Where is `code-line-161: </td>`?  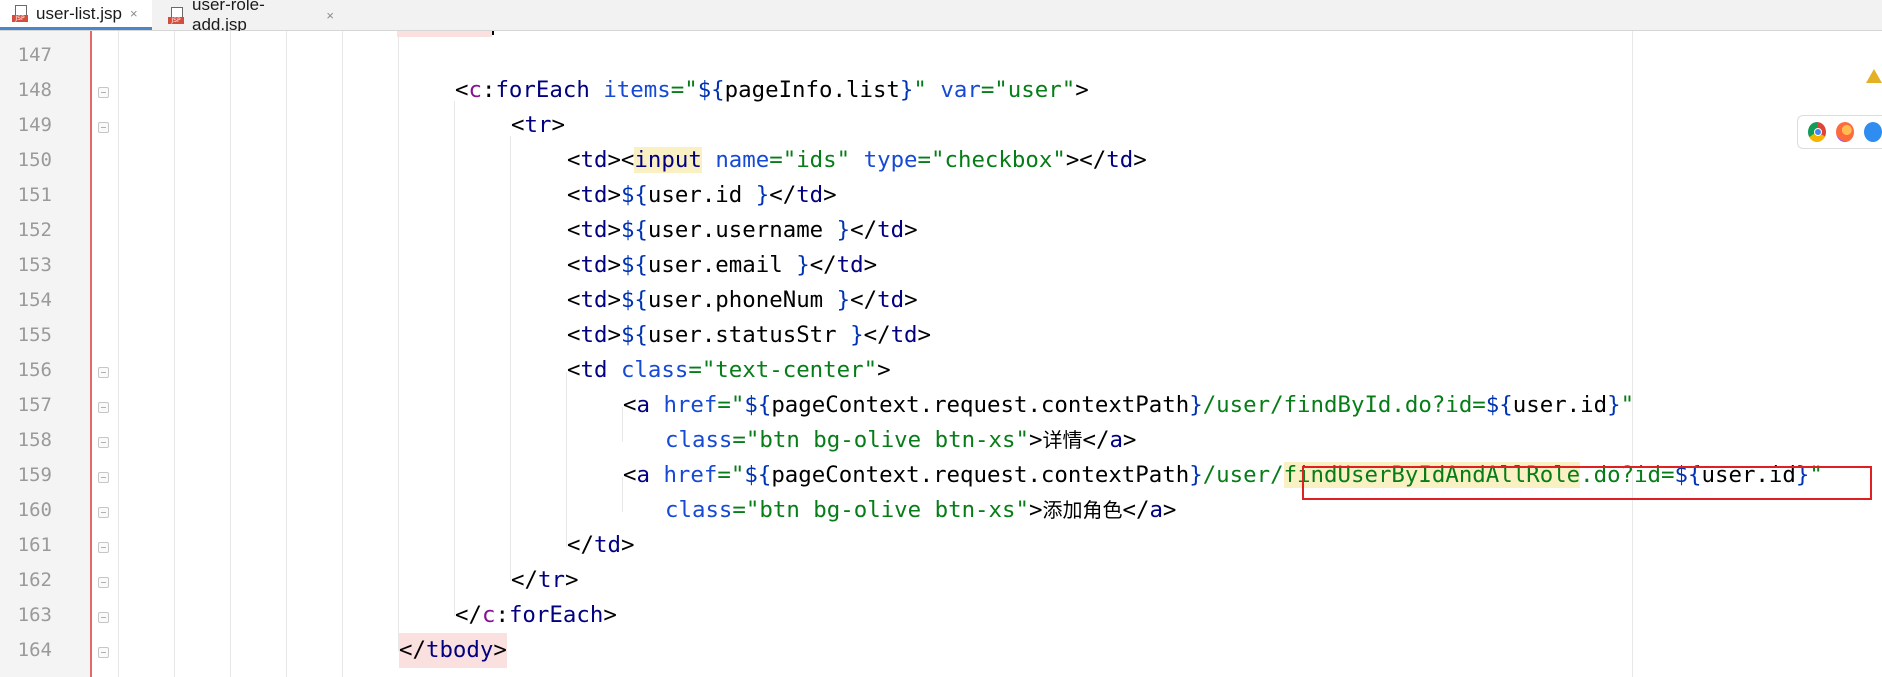 code-line-161: </td> is located at coordinates (601, 545).